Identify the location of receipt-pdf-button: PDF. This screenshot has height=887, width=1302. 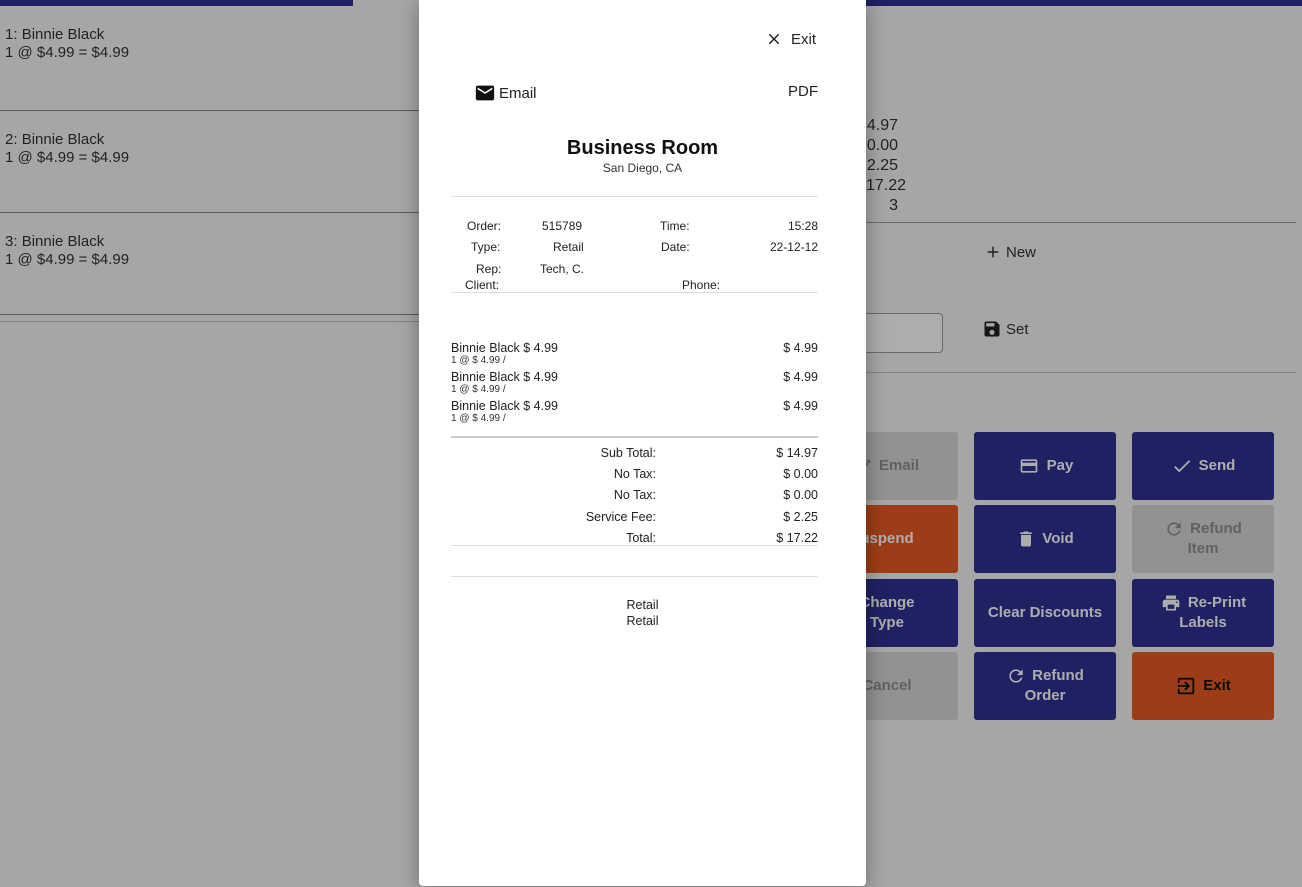
(803, 91).